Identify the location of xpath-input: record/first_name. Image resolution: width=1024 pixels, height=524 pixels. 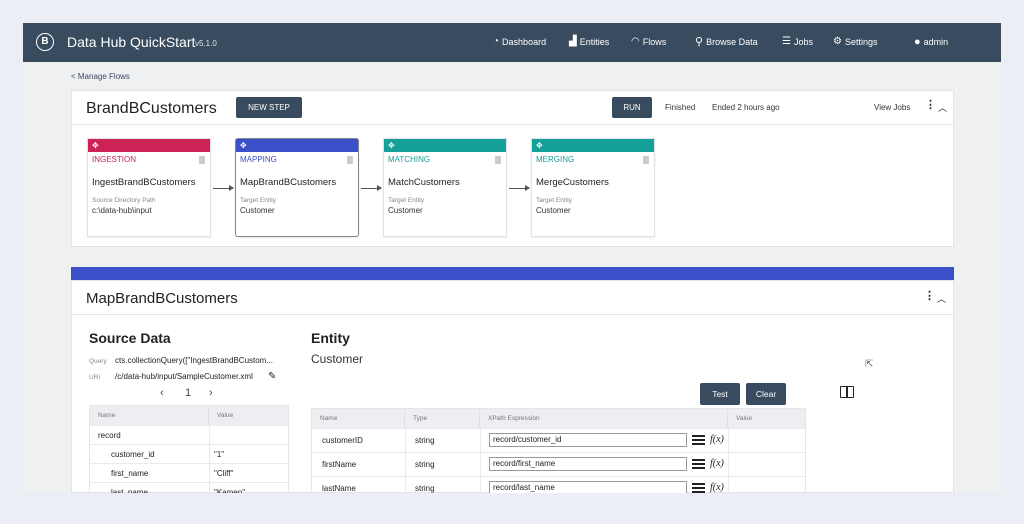
(588, 464).